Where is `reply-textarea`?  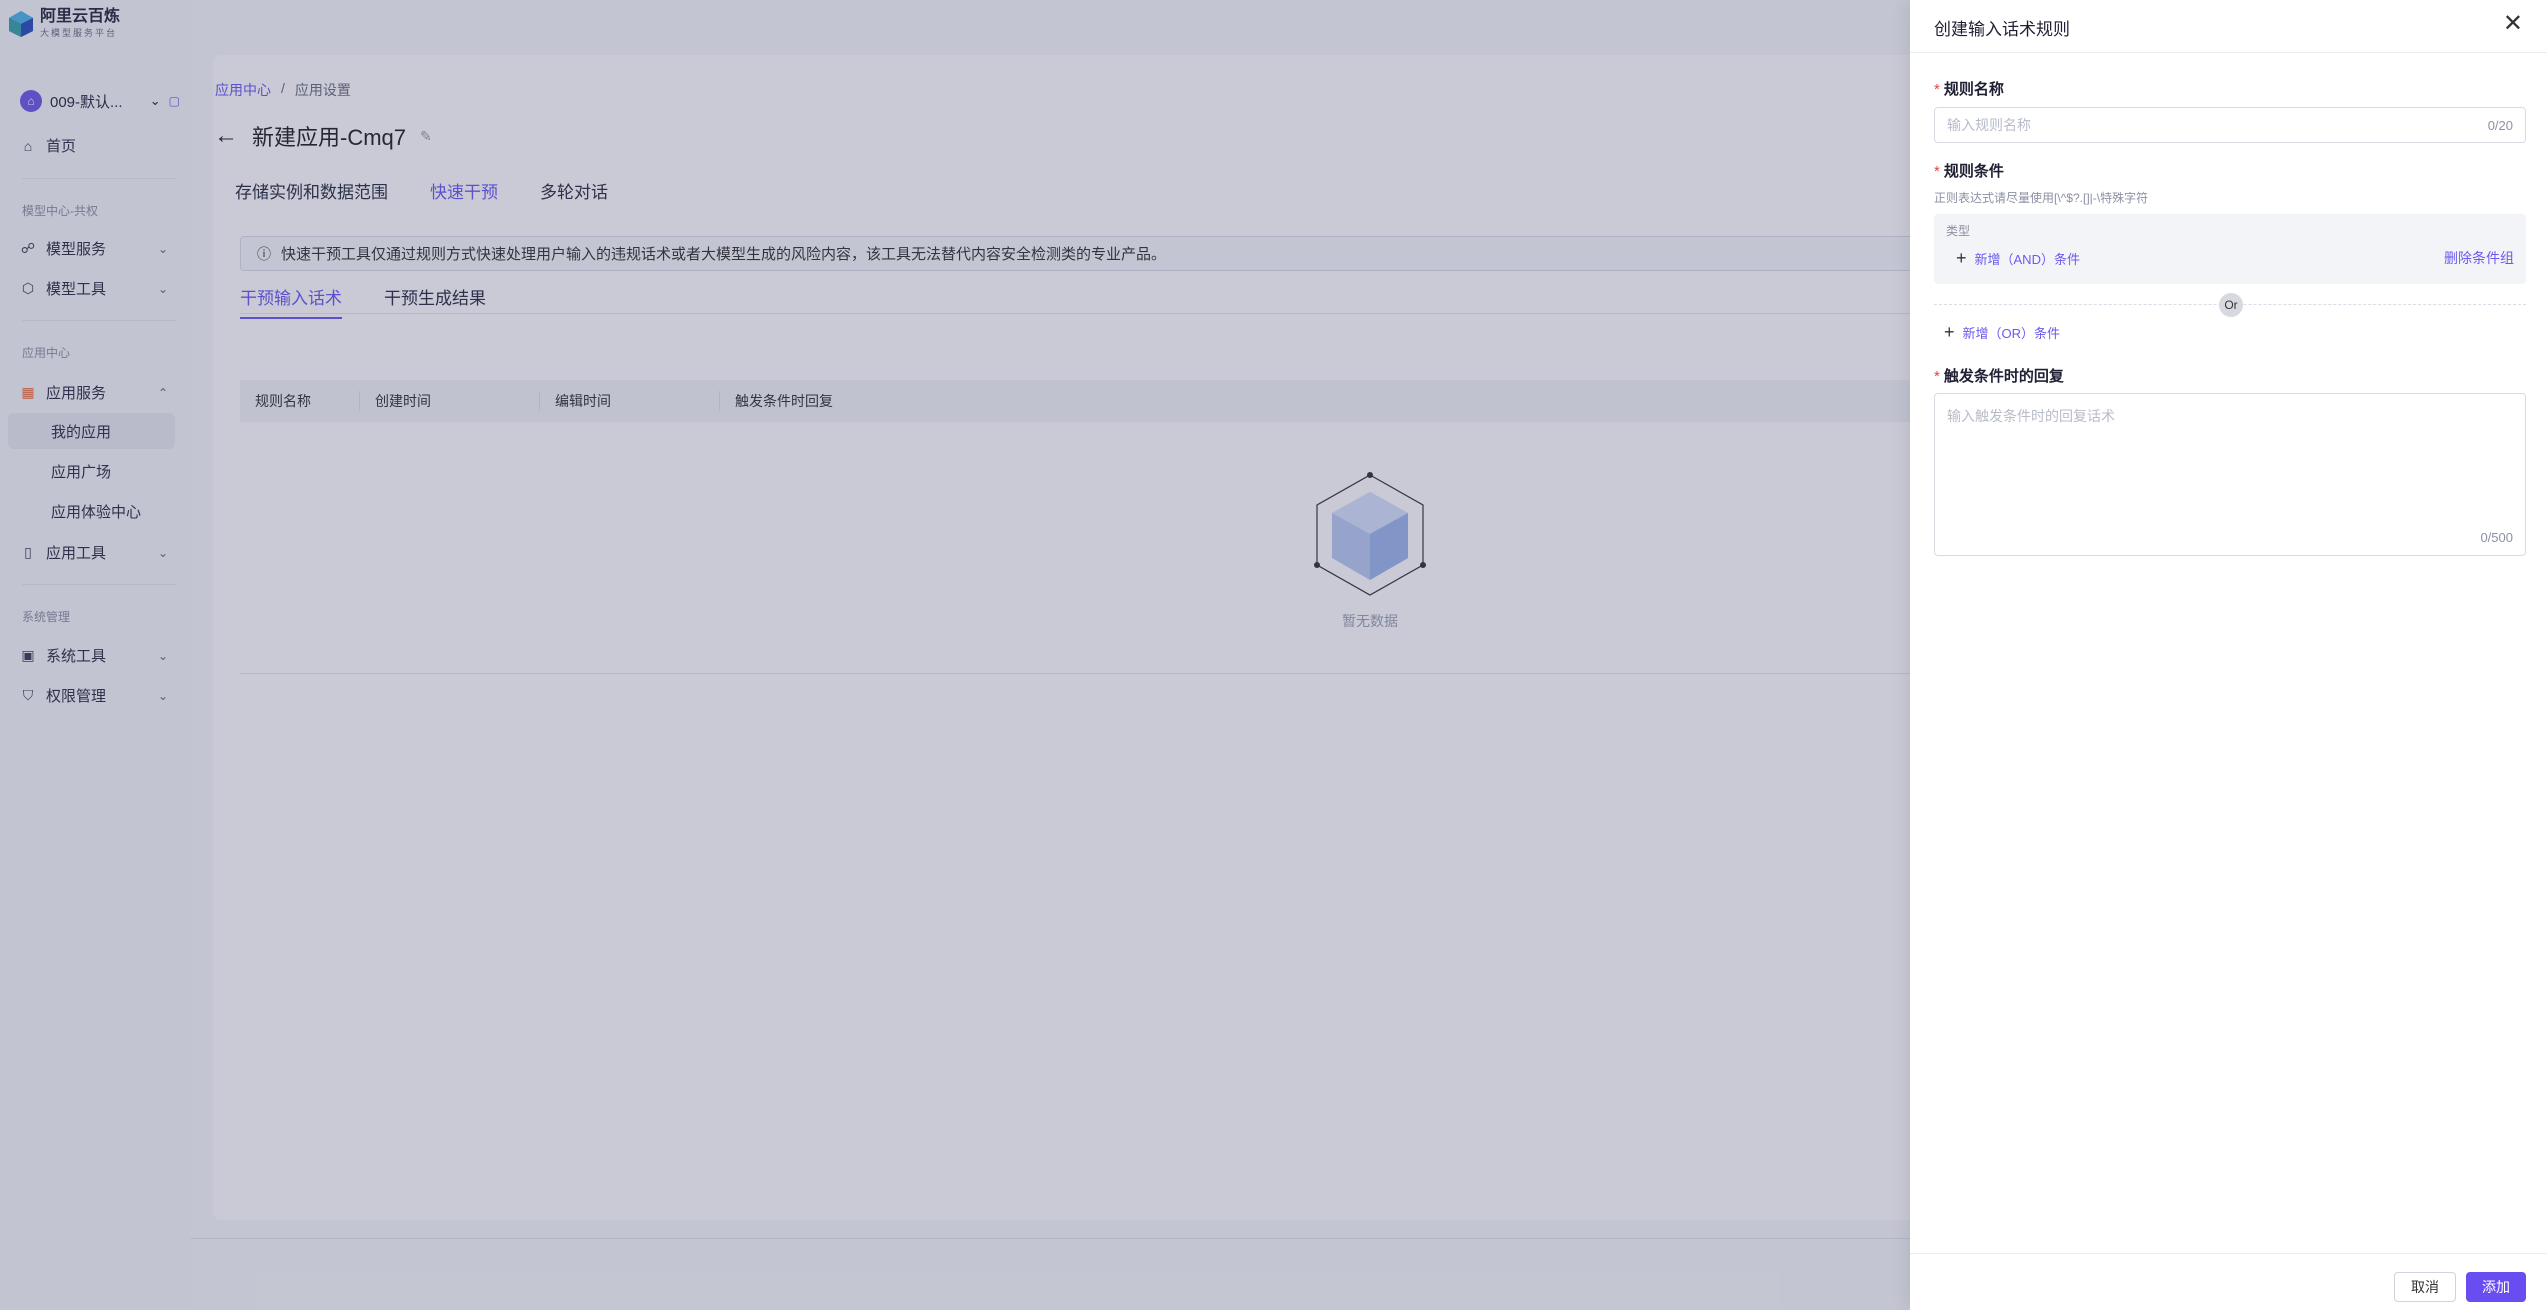
reply-textarea is located at coordinates (2230, 474).